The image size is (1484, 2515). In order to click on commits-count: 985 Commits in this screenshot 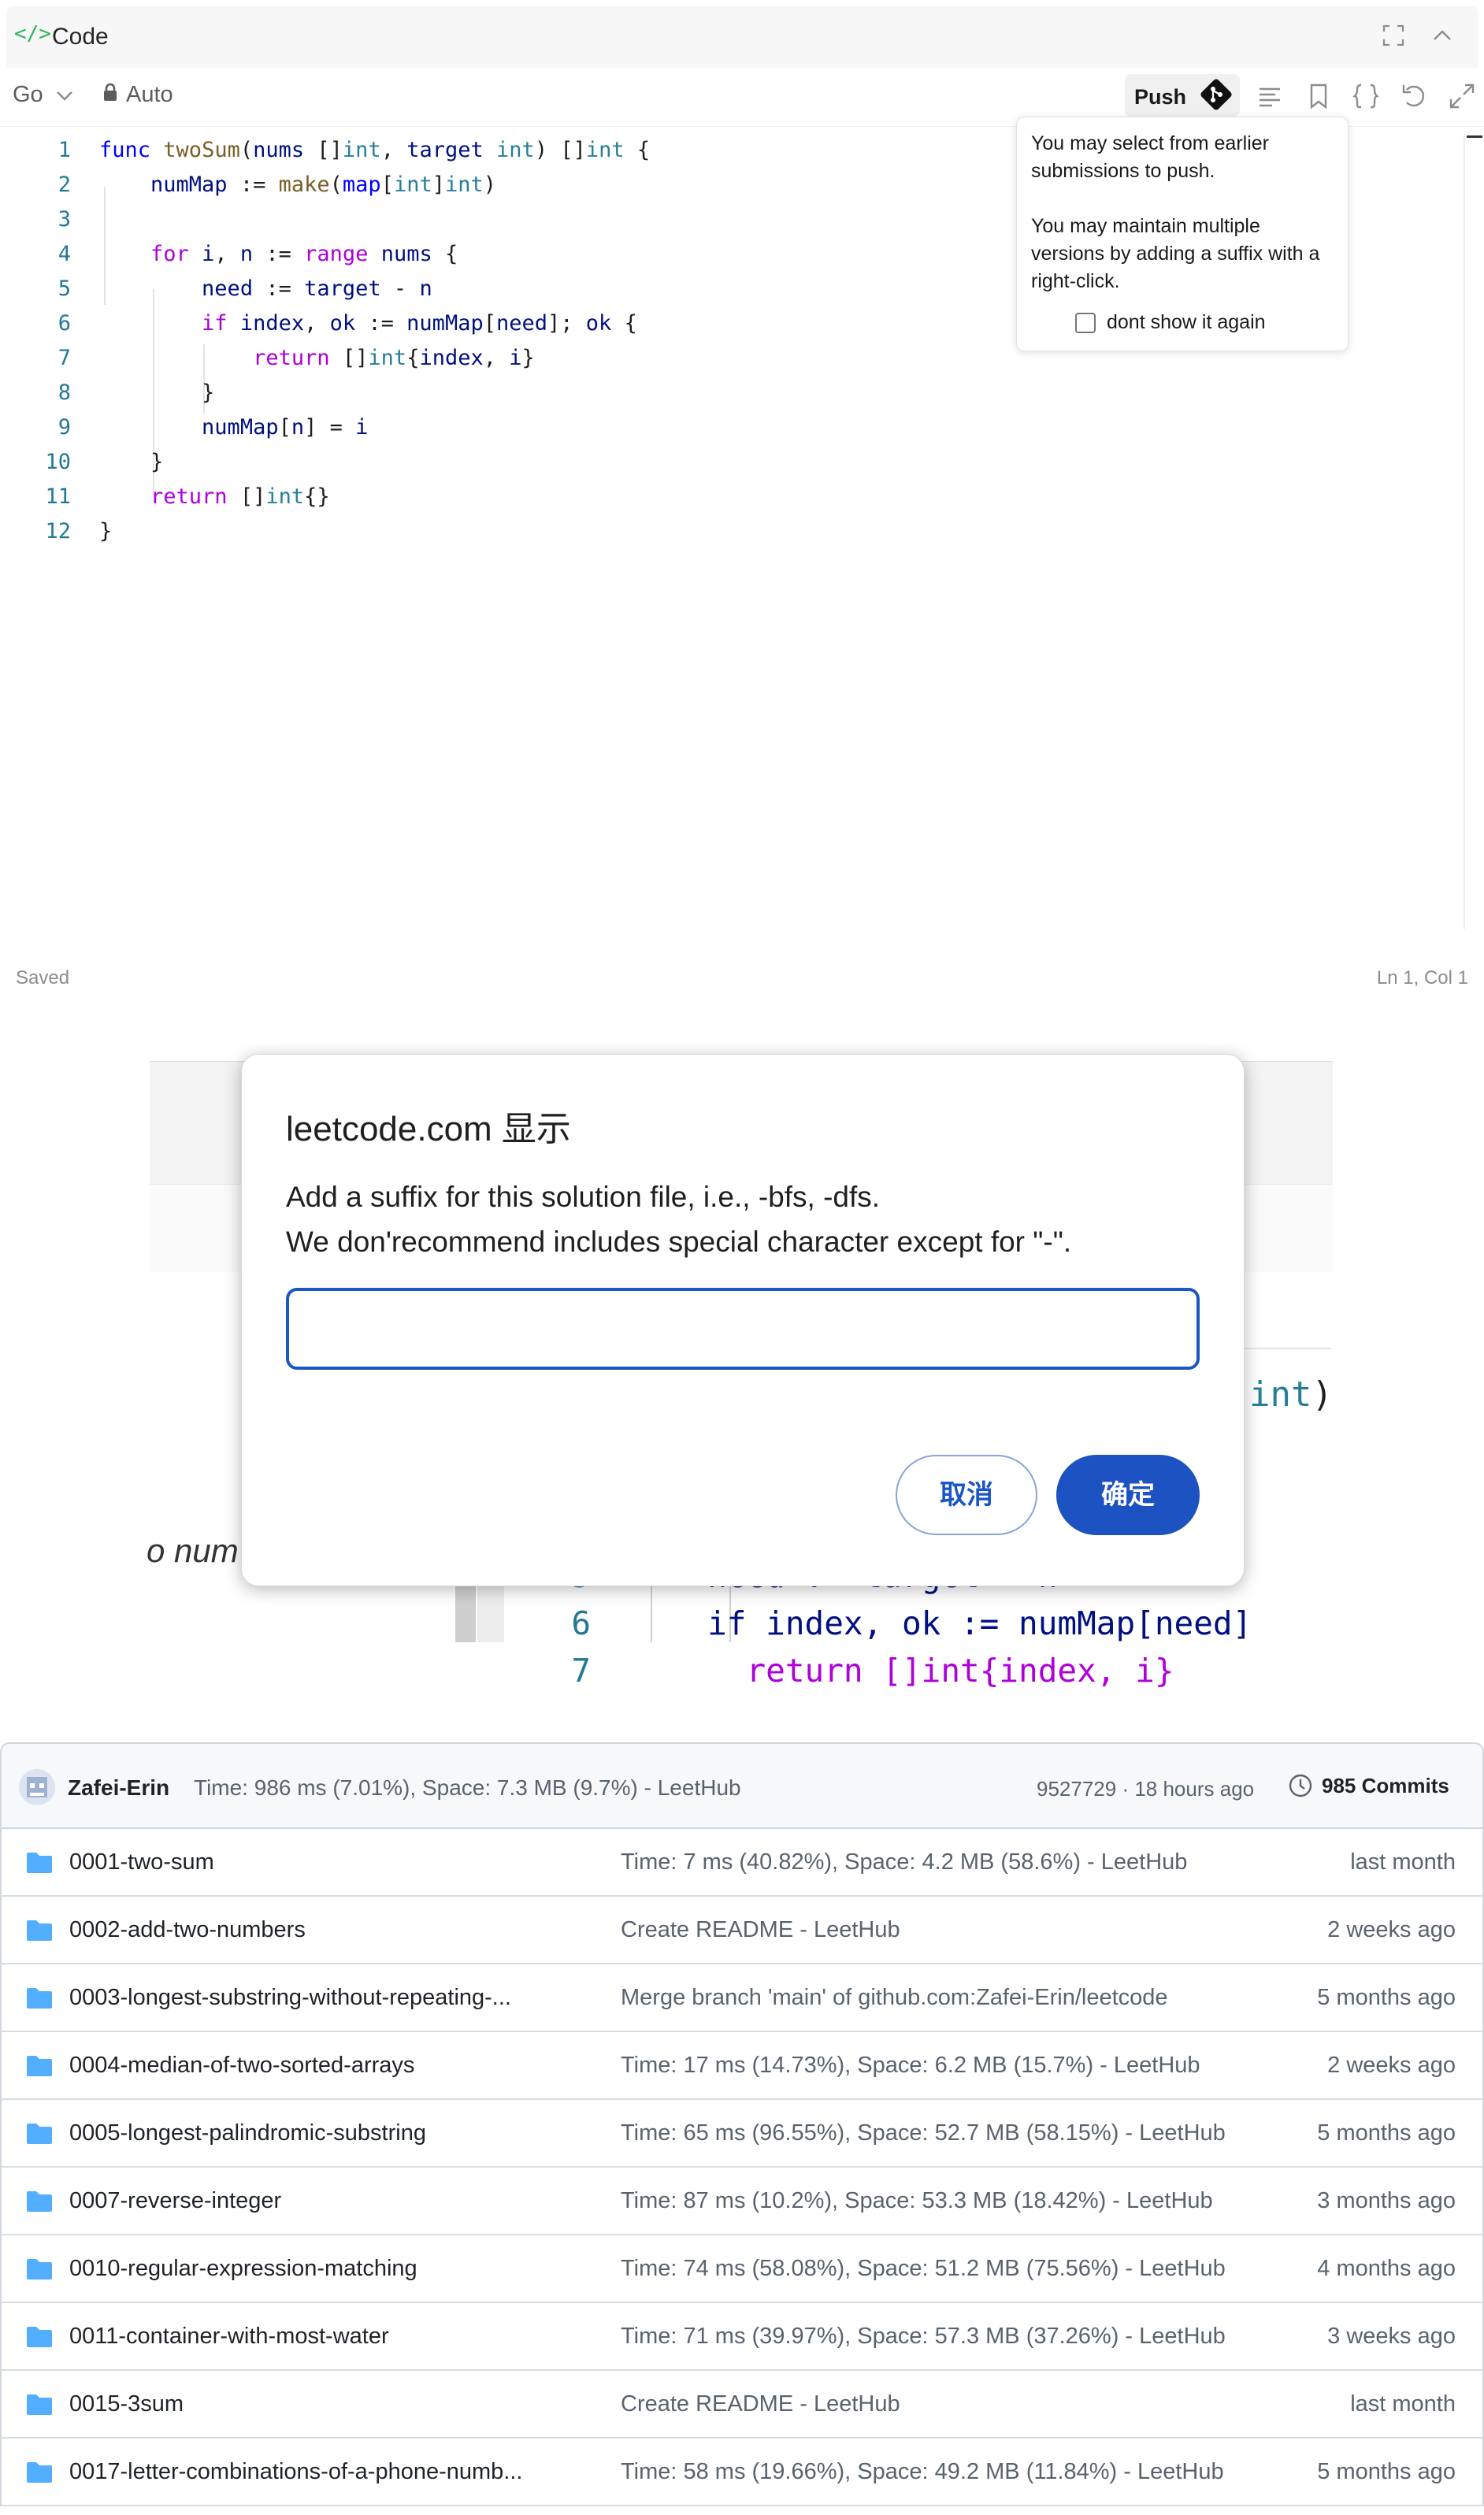, I will do `click(1385, 1785)`.